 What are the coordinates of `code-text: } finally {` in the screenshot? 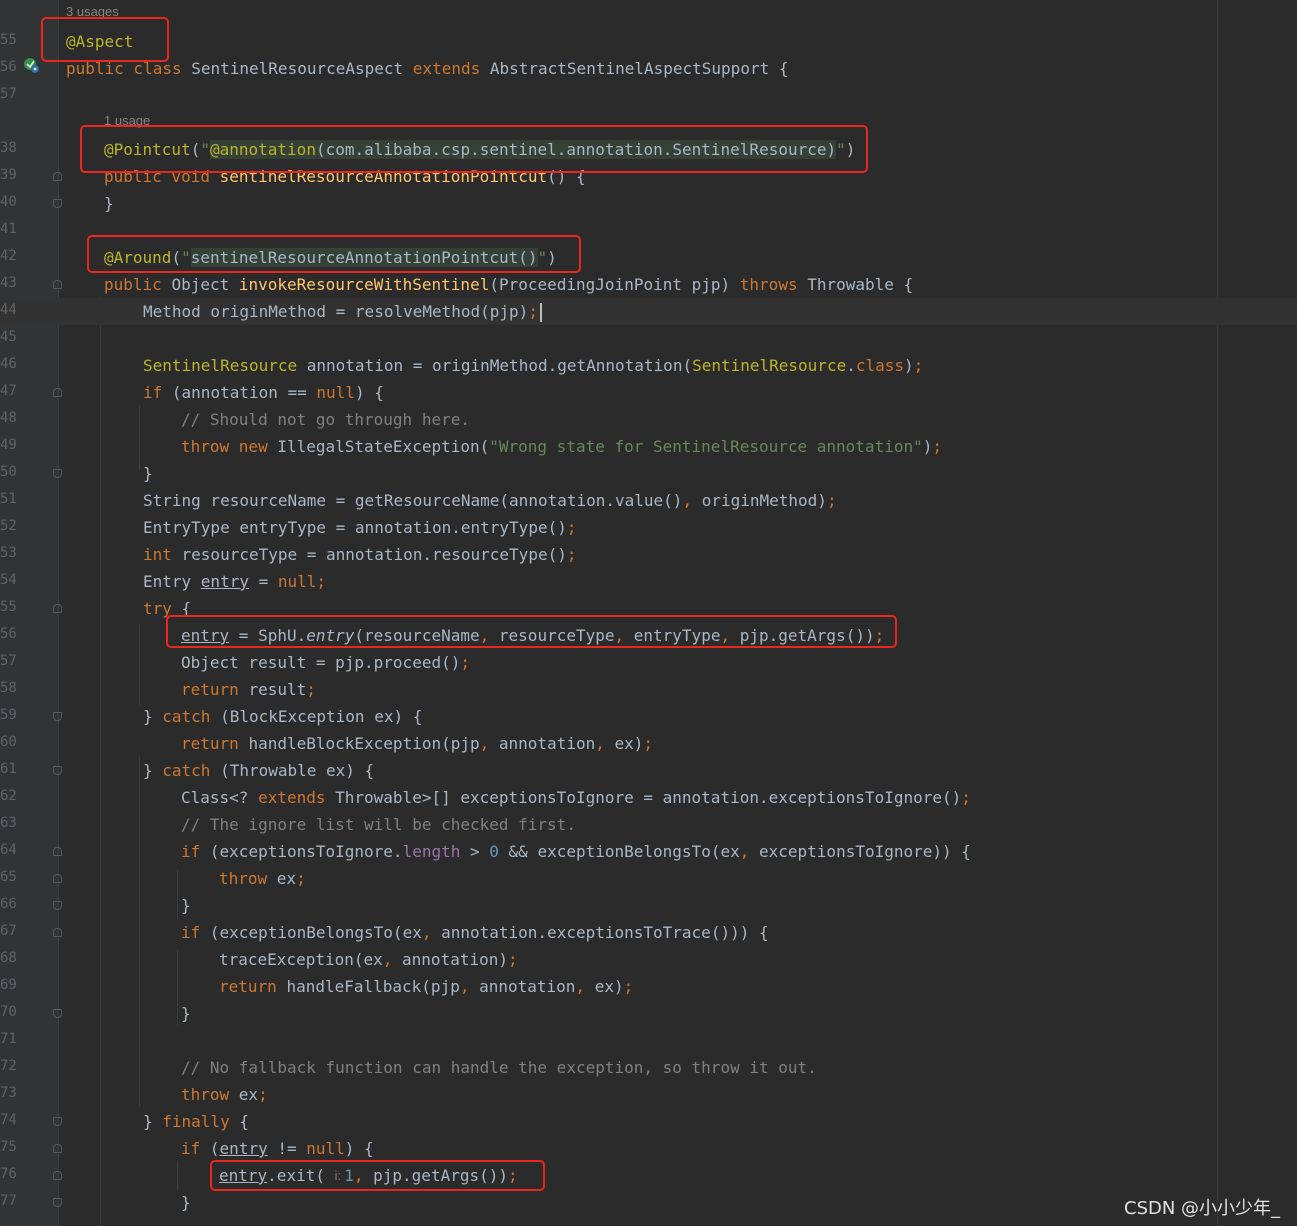 It's located at (196, 1121).